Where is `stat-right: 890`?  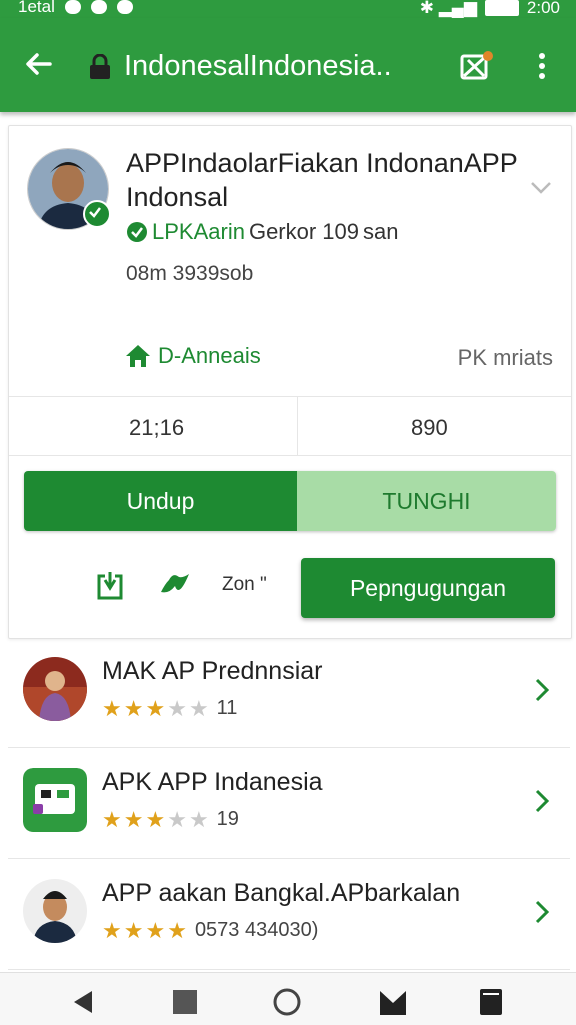
stat-right: 890 is located at coordinates (429, 427).